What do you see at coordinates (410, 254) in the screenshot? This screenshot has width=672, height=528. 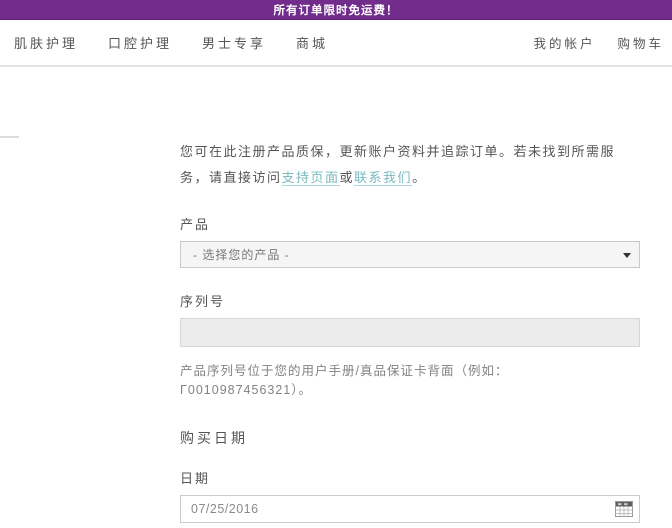 I see `product-select: - 选择您的产品 -` at bounding box center [410, 254].